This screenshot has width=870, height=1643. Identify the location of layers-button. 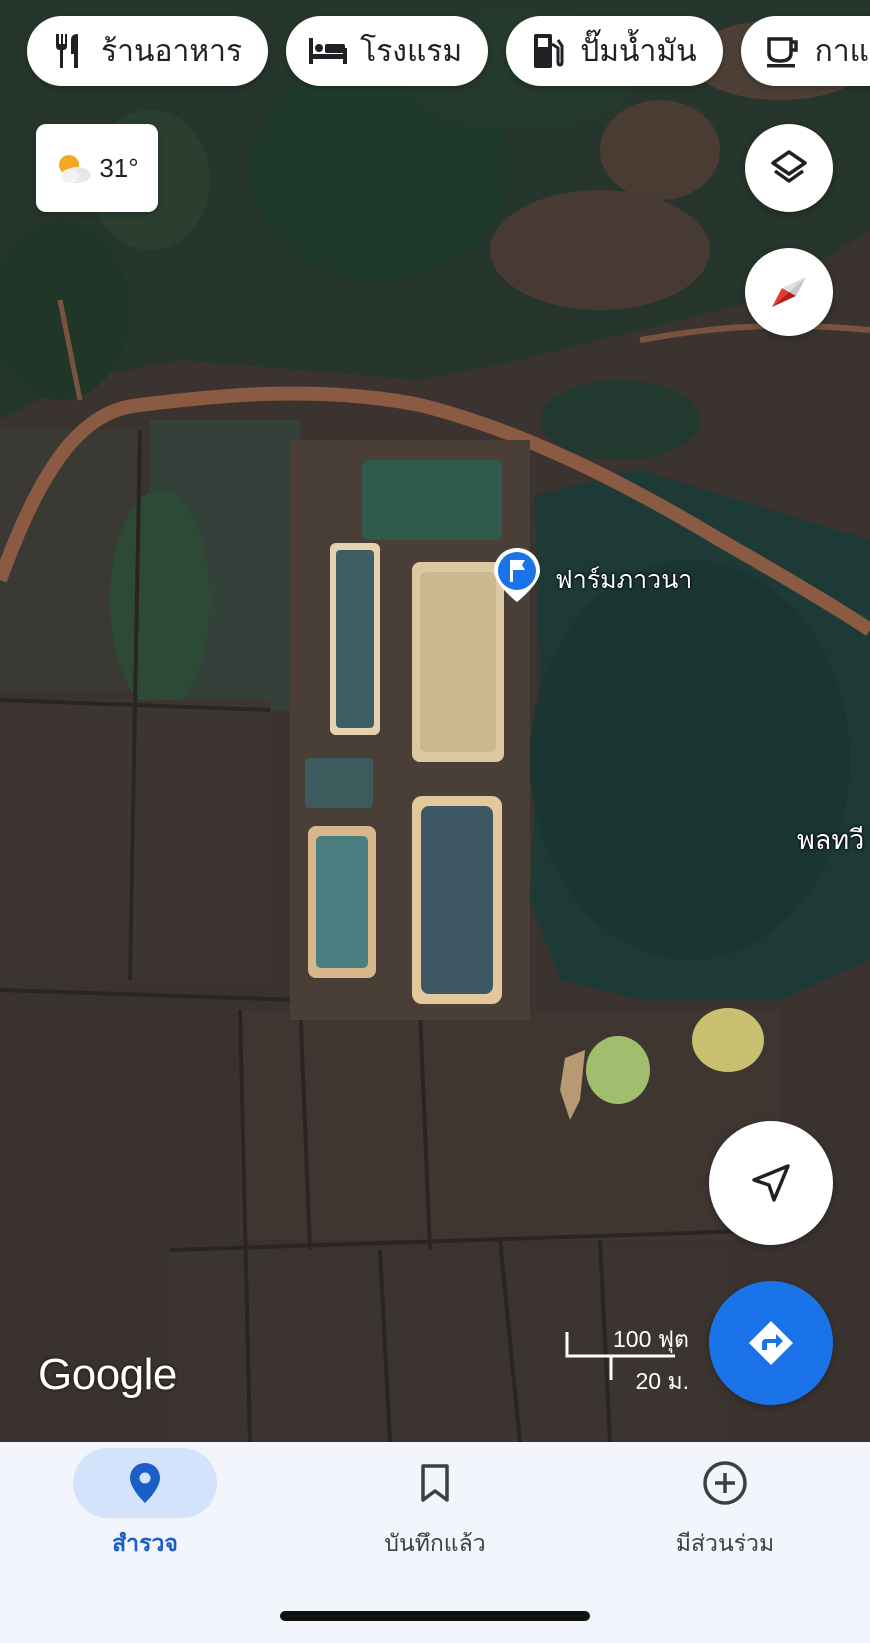
(789, 168).